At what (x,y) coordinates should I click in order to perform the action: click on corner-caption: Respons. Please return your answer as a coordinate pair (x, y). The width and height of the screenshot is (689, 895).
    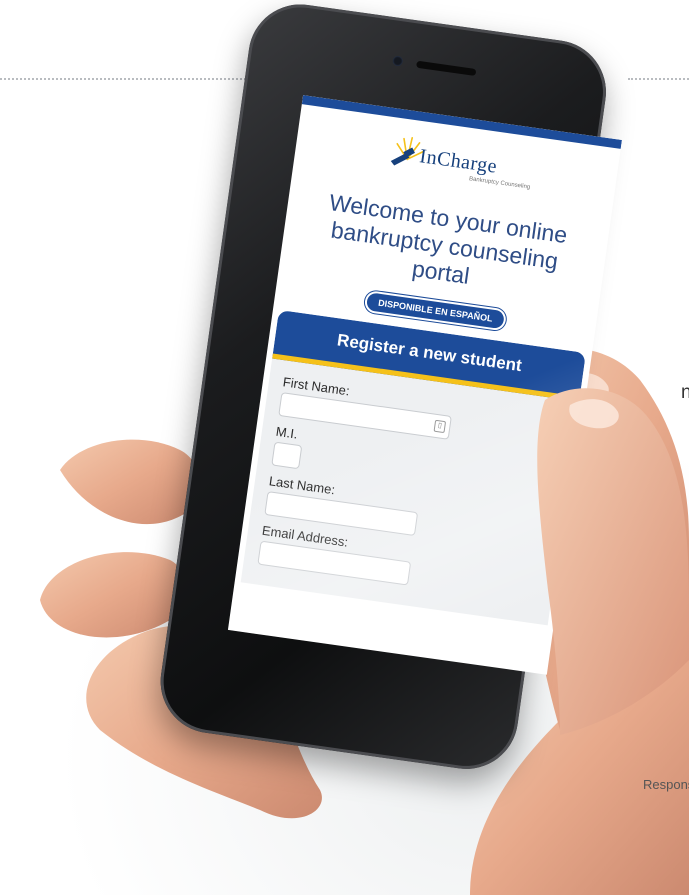
    Looking at the image, I should click on (666, 784).